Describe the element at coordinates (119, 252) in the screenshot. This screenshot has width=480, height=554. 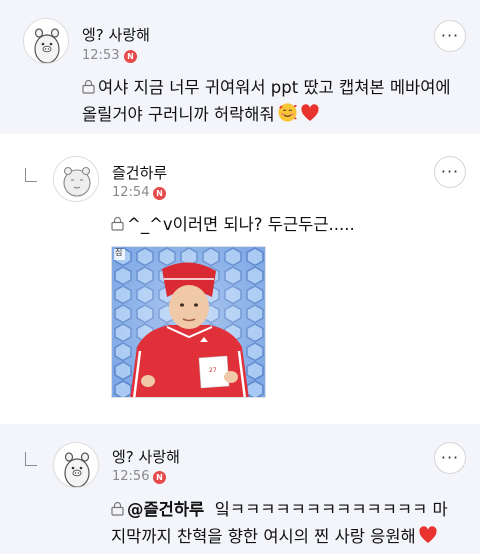
I see `photo-corner-label: 집` at that location.